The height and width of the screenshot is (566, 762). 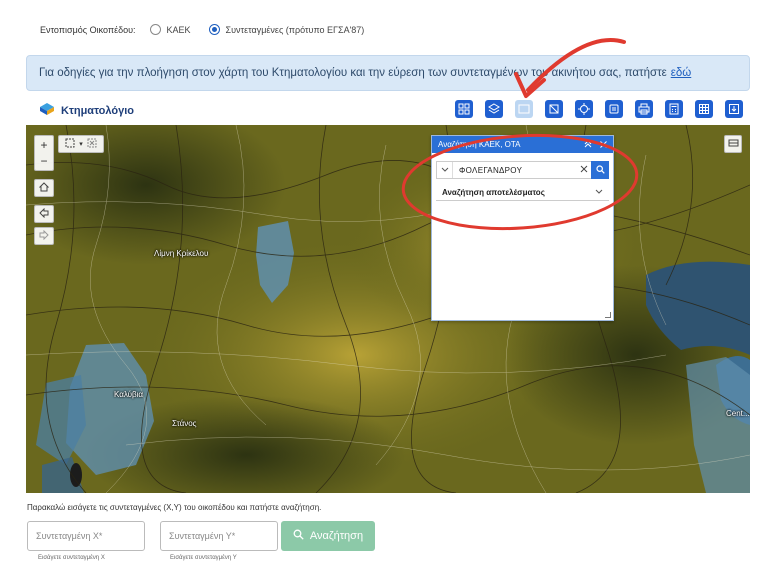 I want to click on locate-icon, so click(x=584, y=109).